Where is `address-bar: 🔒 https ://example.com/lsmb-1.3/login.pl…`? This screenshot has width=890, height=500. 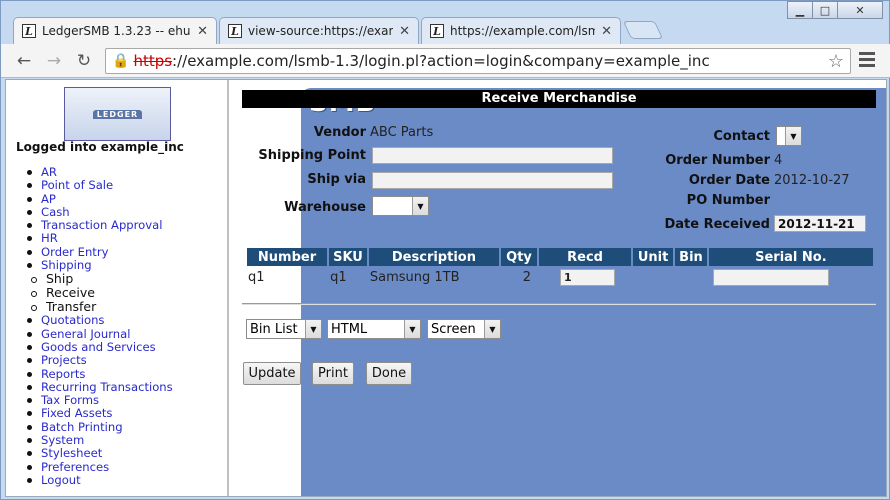 address-bar: 🔒 https ://example.com/lsmb-1.3/login.pl… is located at coordinates (478, 61).